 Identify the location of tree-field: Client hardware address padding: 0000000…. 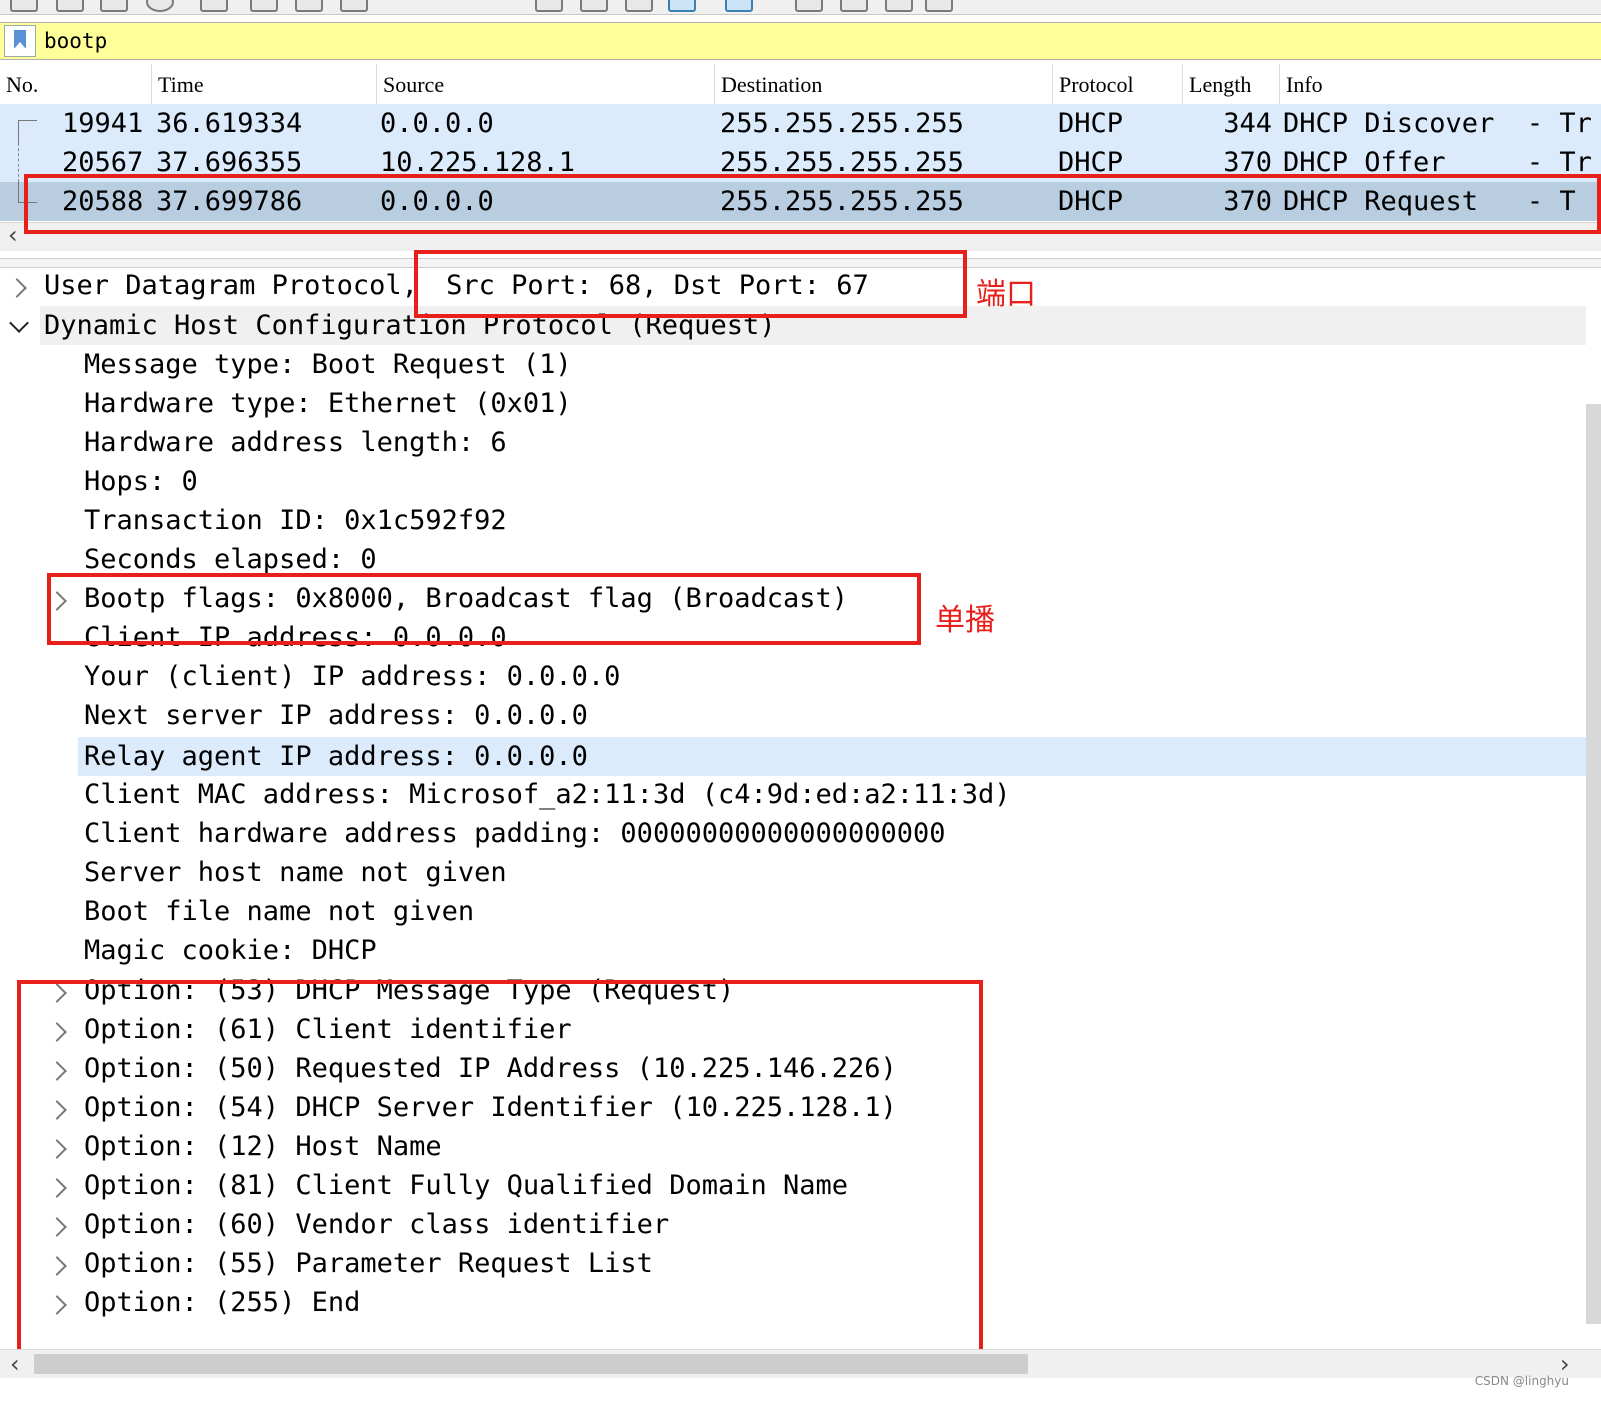
(515, 833).